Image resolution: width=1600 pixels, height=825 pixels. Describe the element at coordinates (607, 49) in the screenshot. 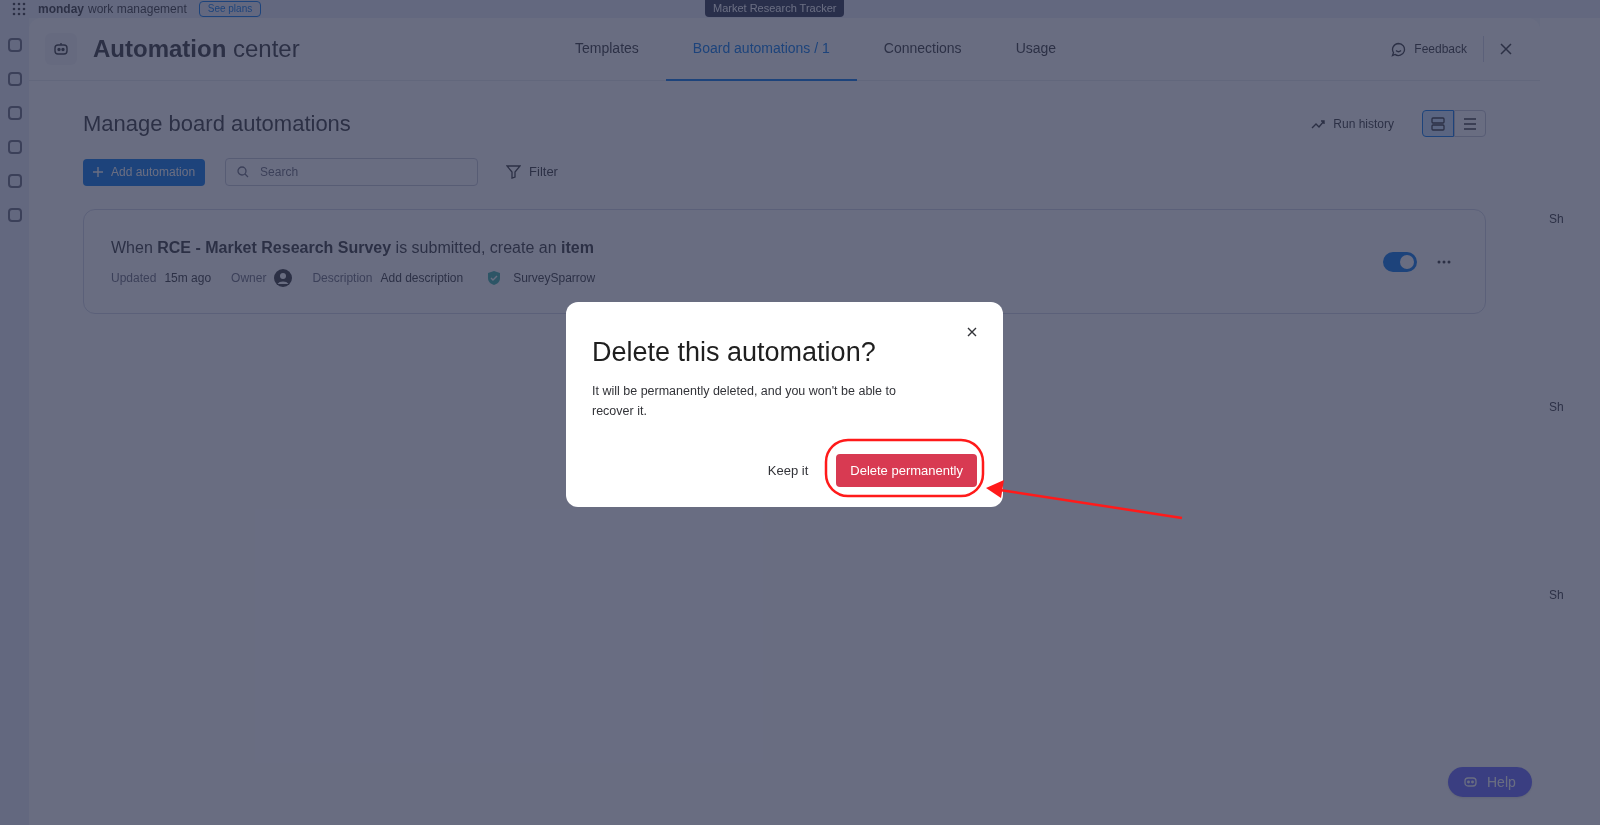

I see `tab: Templates` at that location.